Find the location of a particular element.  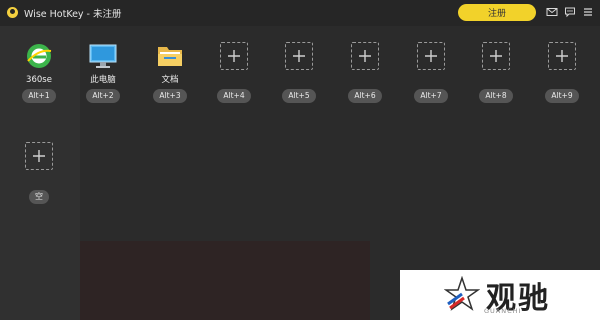

hotkey-badge: Alt+3 is located at coordinates (170, 96).